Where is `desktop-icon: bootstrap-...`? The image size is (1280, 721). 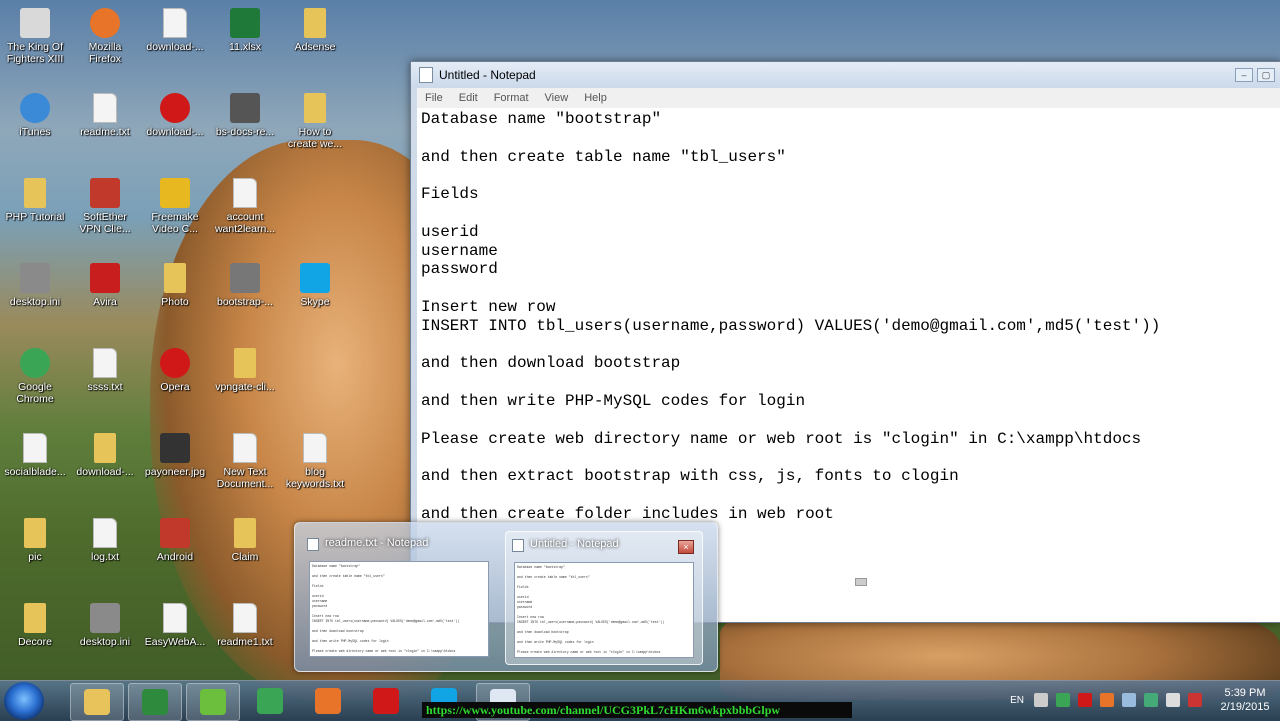
desktop-icon: bootstrap-... is located at coordinates (245, 285).